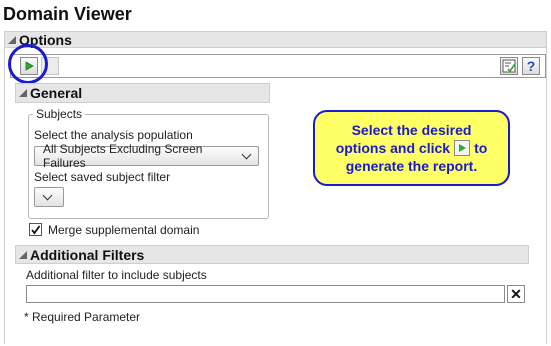  I want to click on options-toolbar, so click(278, 66).